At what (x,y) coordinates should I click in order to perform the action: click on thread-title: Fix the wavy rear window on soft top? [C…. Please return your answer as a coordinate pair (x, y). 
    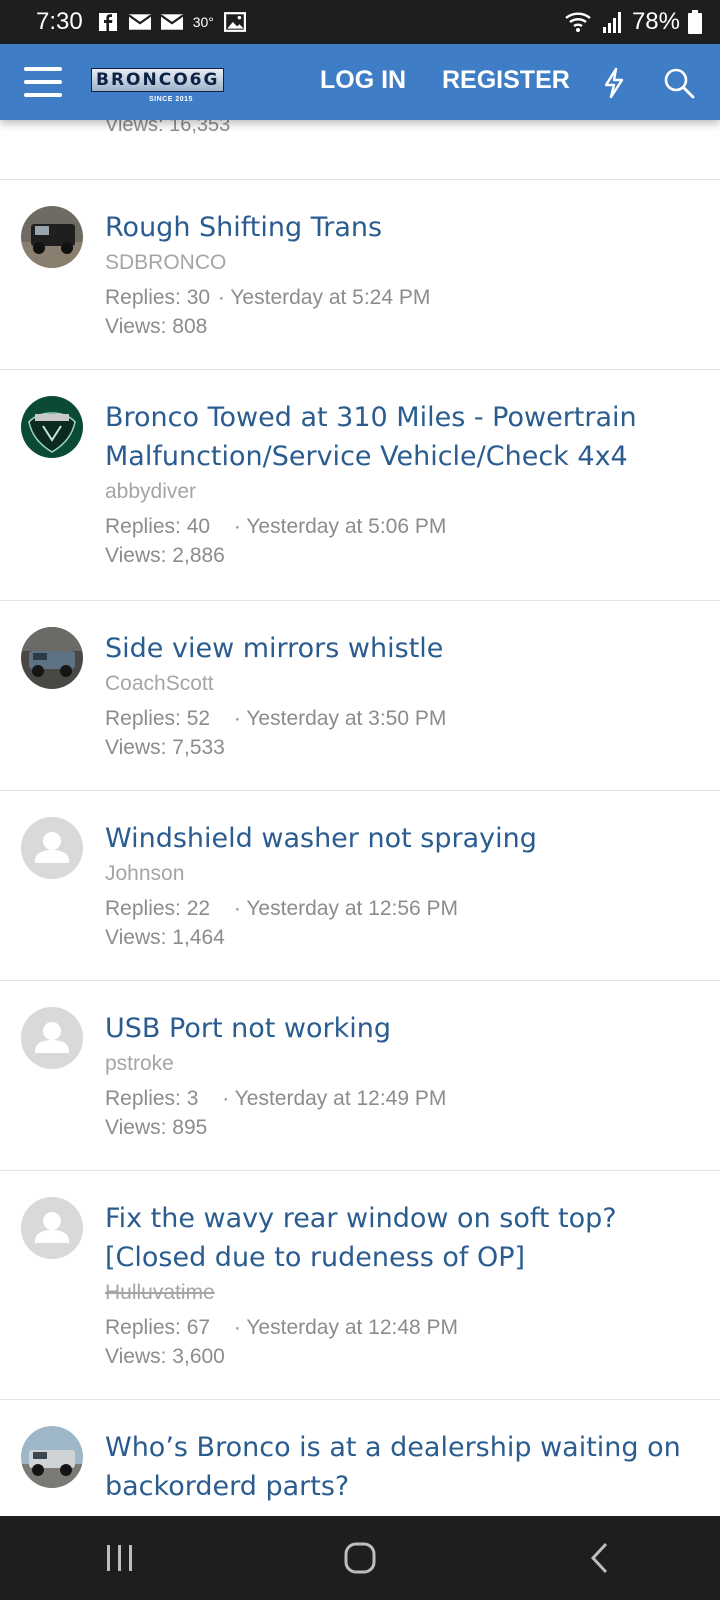
    Looking at the image, I should click on (402, 1238).